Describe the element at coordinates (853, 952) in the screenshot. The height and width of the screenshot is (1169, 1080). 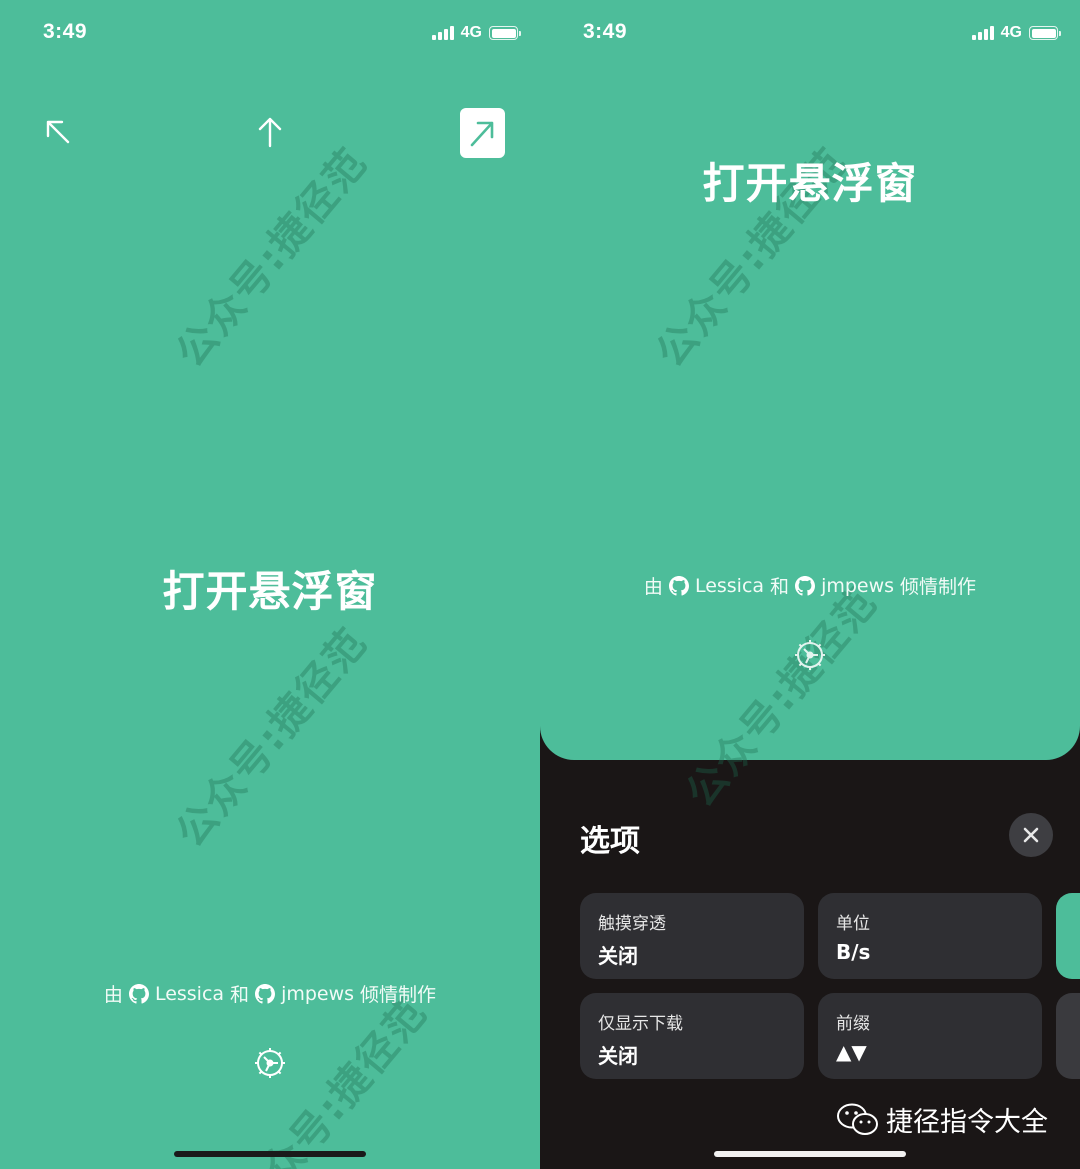
I see `option-value: B/s` at that location.